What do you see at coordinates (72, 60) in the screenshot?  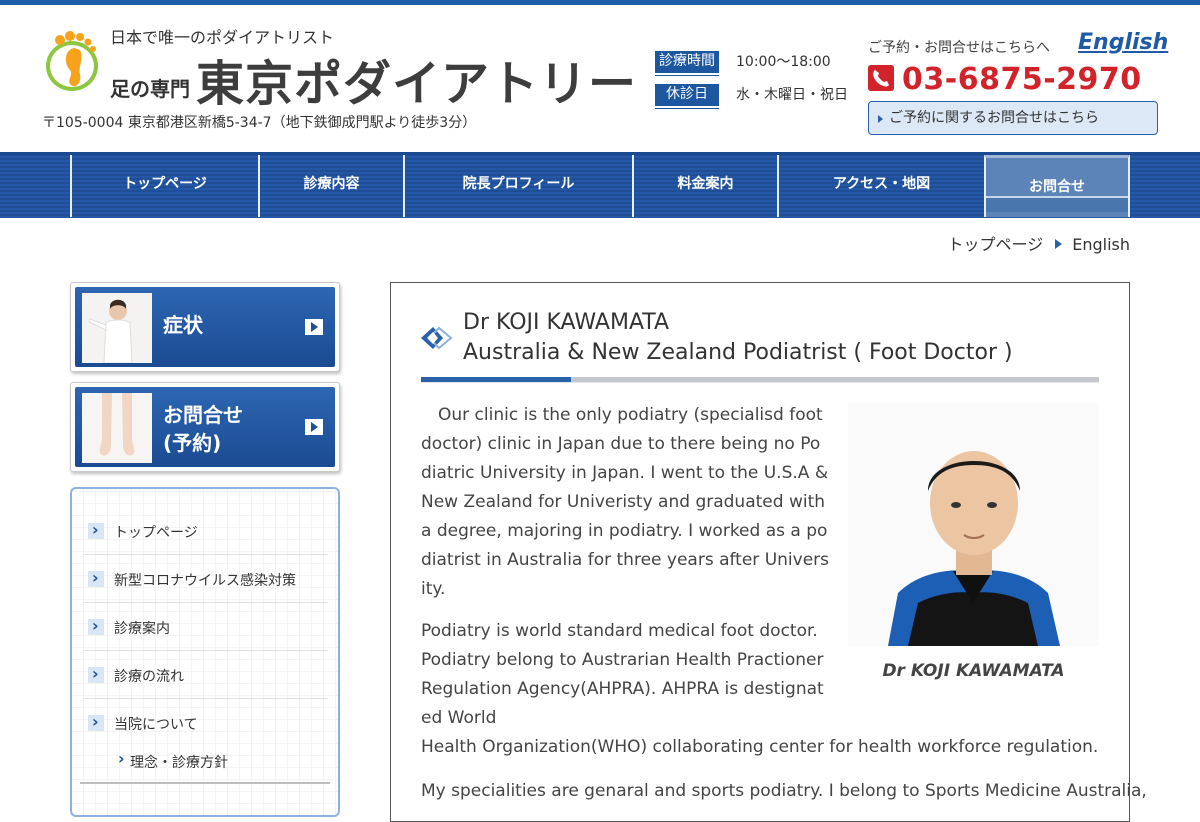 I see `foot-logo-icon` at bounding box center [72, 60].